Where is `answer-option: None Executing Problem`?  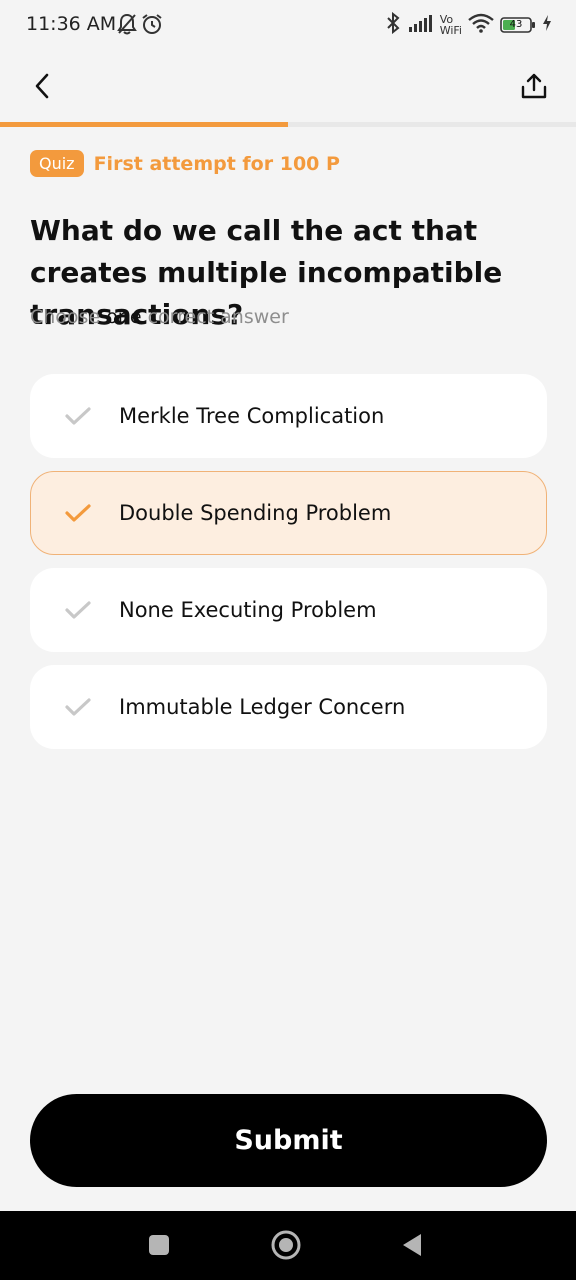
answer-option: None Executing Problem is located at coordinates (288, 610).